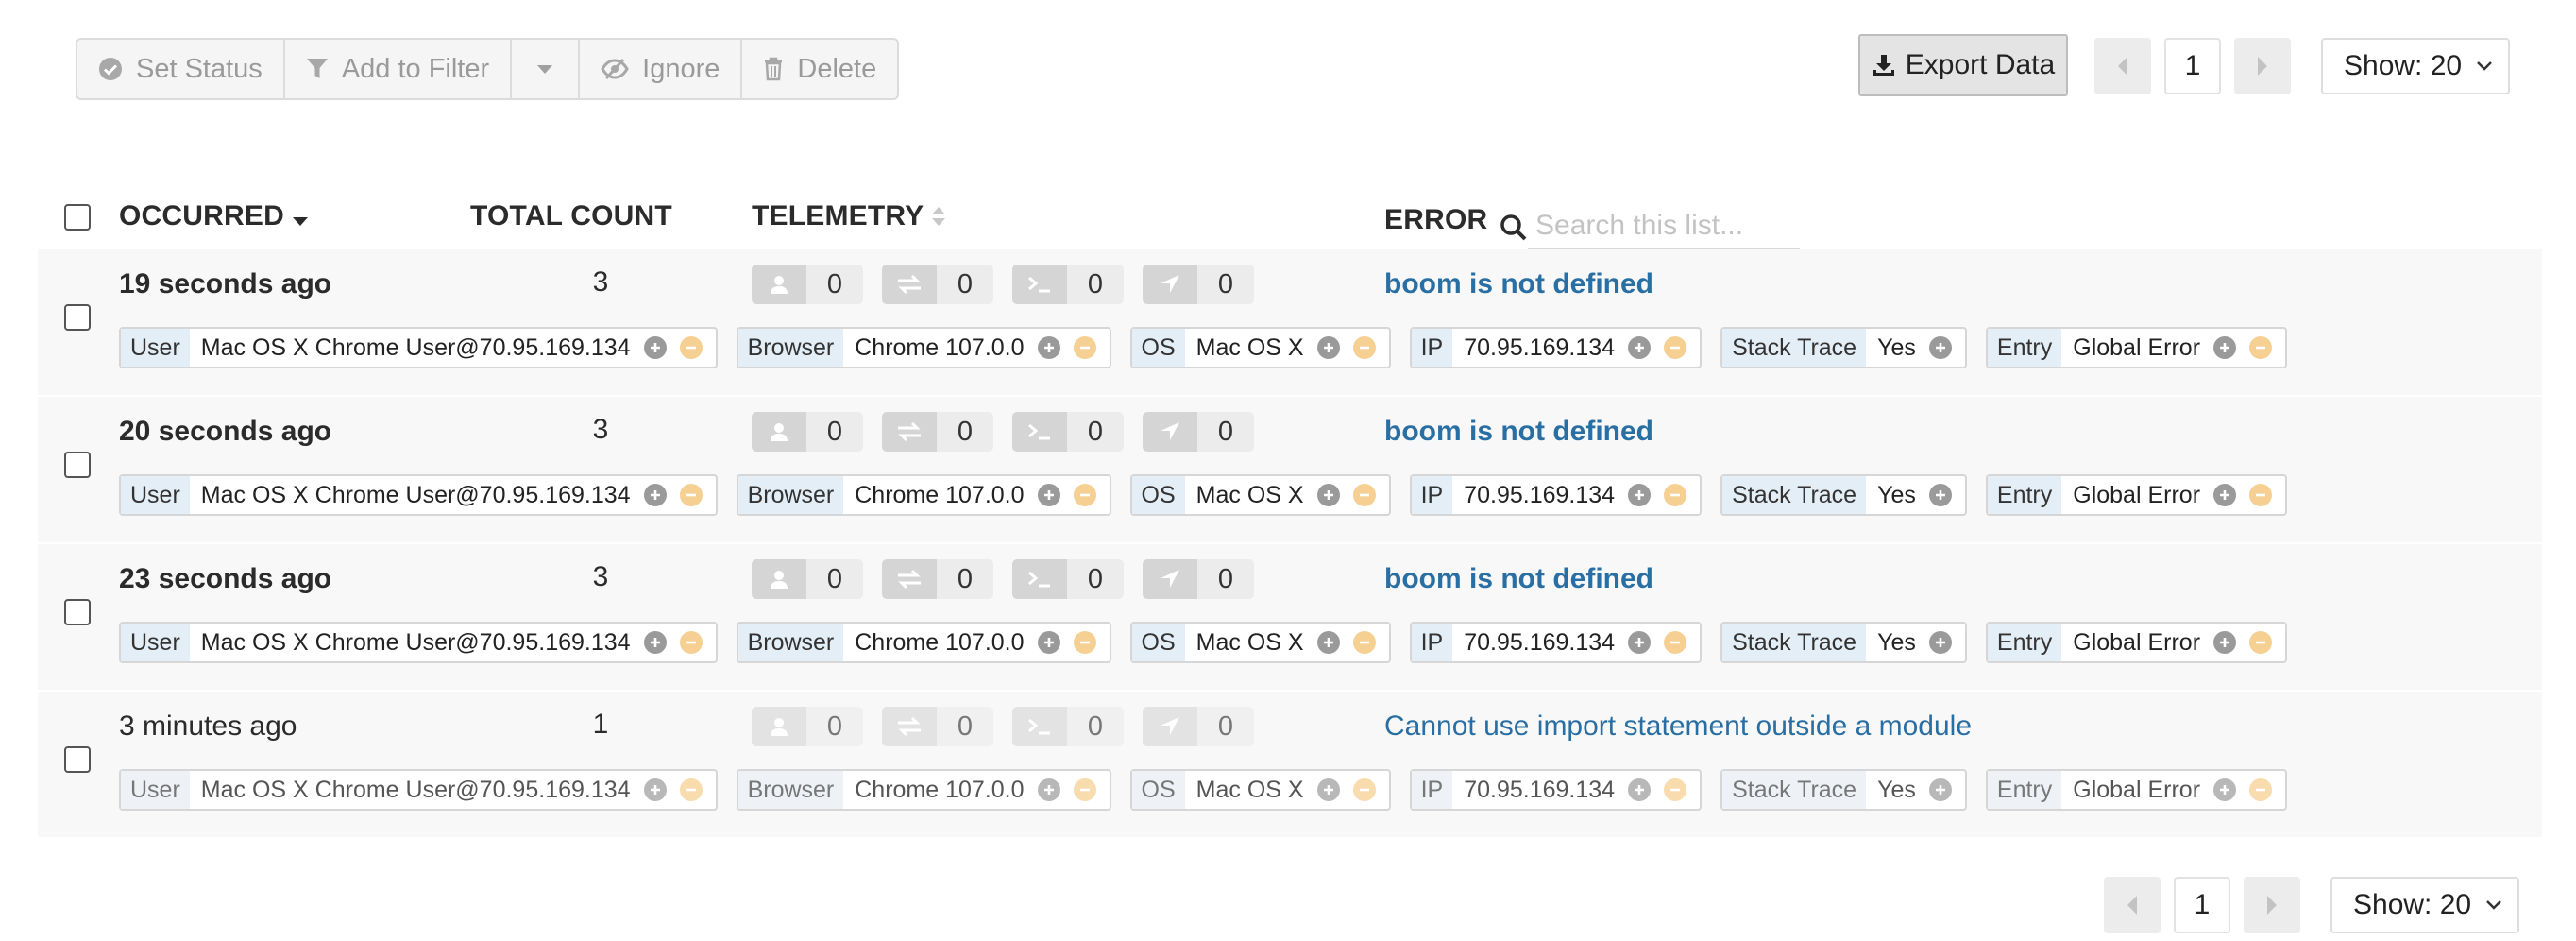  What do you see at coordinates (2192, 66) in the screenshot?
I see `current-page: 1` at bounding box center [2192, 66].